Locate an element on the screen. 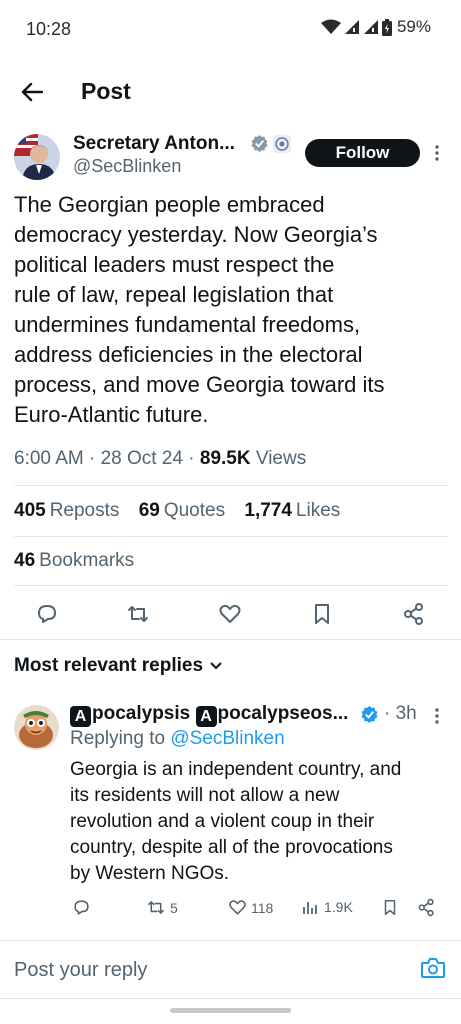  bookmark-button is located at coordinates (322, 614).